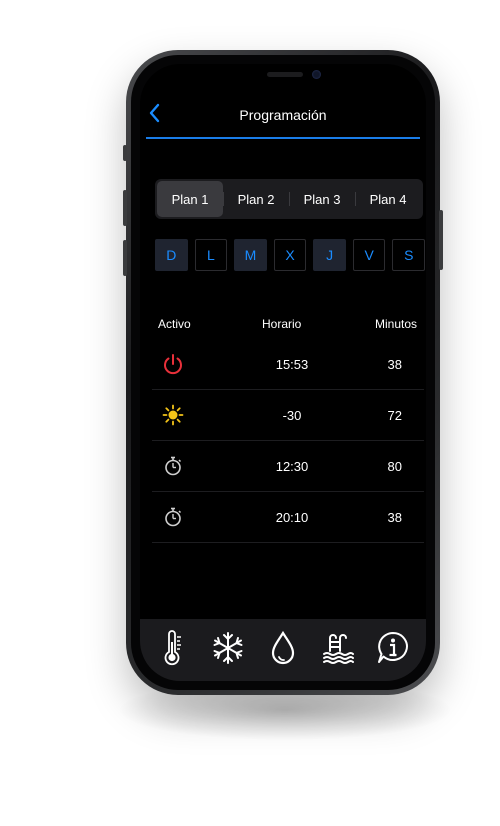 The width and height of the screenshot is (500, 826). What do you see at coordinates (409, 255) in the screenshot?
I see `day-toggle-s: S` at bounding box center [409, 255].